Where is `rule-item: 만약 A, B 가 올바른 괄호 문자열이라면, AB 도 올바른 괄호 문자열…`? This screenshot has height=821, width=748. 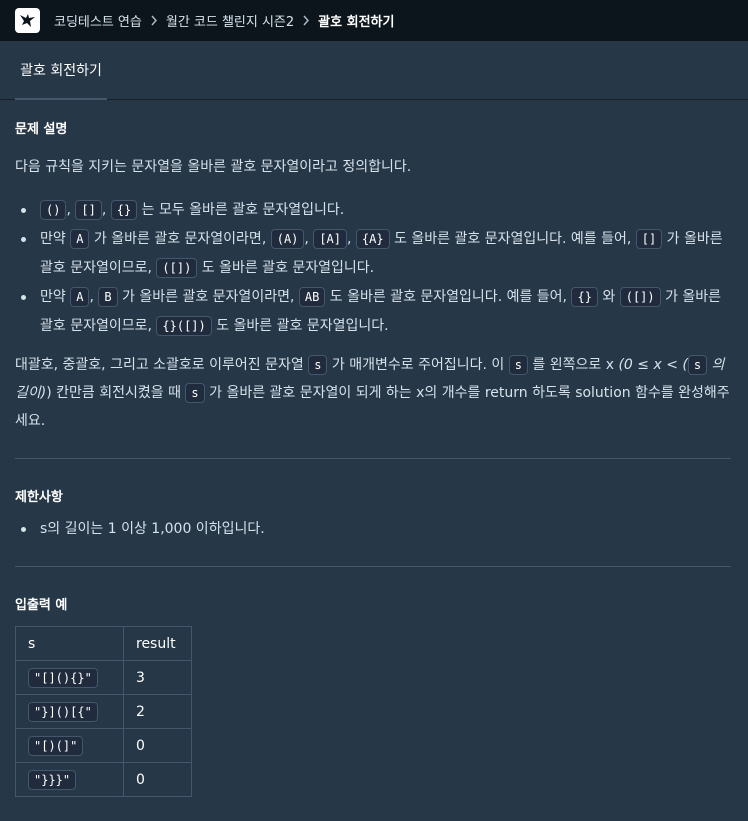
rule-item: 만약 A, B 가 올바른 괄호 문자열이라면, AB 도 올바른 괄호 문자열… is located at coordinates (365, 312).